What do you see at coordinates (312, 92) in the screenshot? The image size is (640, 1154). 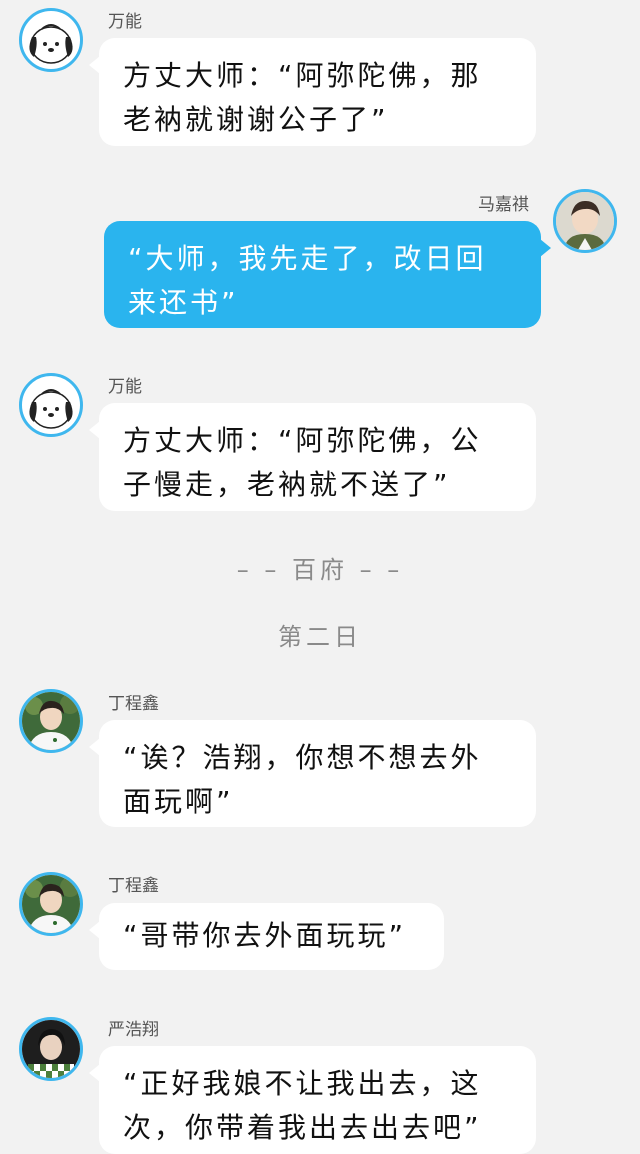 I see `message-bubble: 方丈大师：“阿弥陀佛，那老衲就谢谢公子了”` at bounding box center [312, 92].